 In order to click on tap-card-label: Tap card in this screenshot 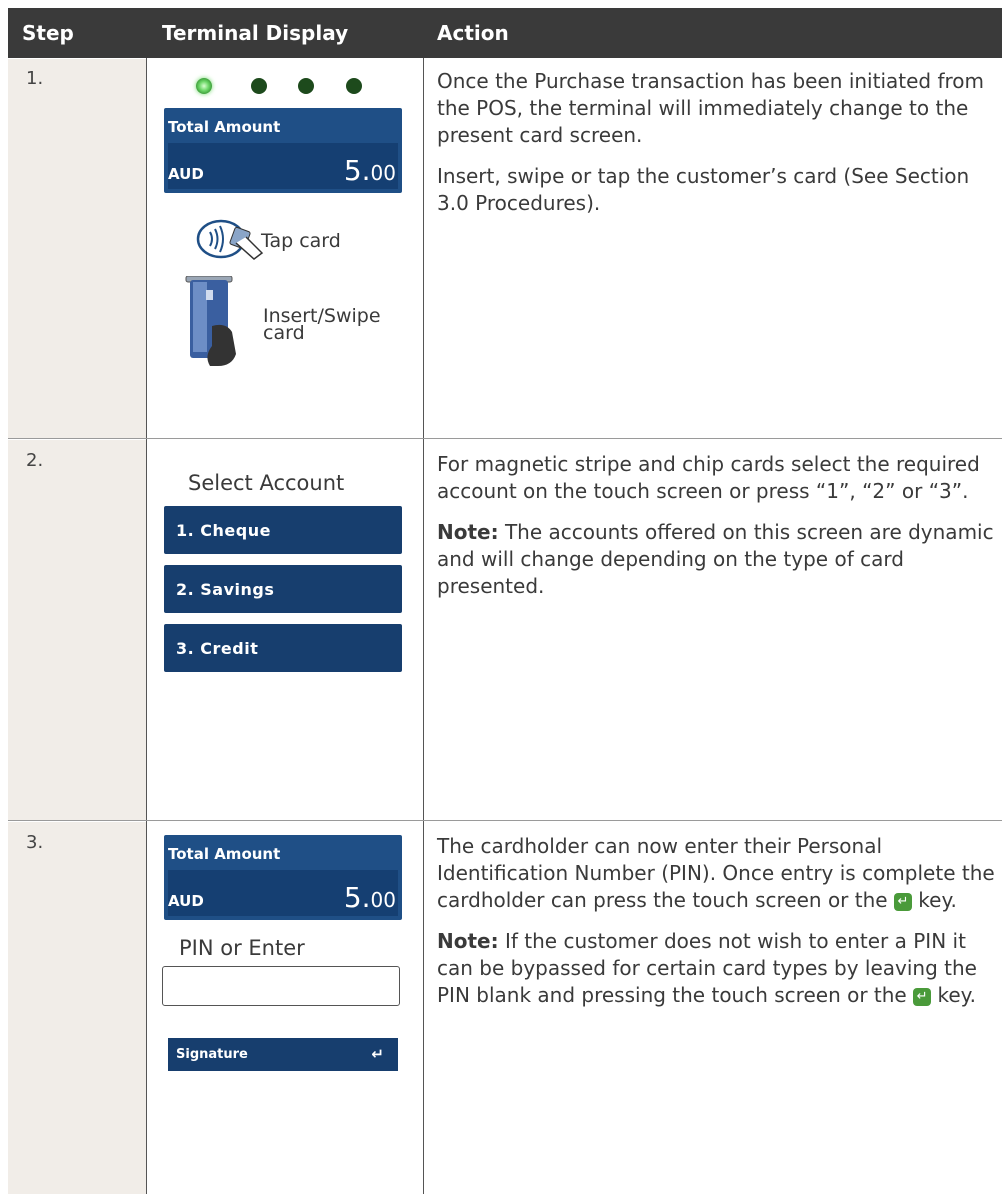, I will do `click(301, 241)`.